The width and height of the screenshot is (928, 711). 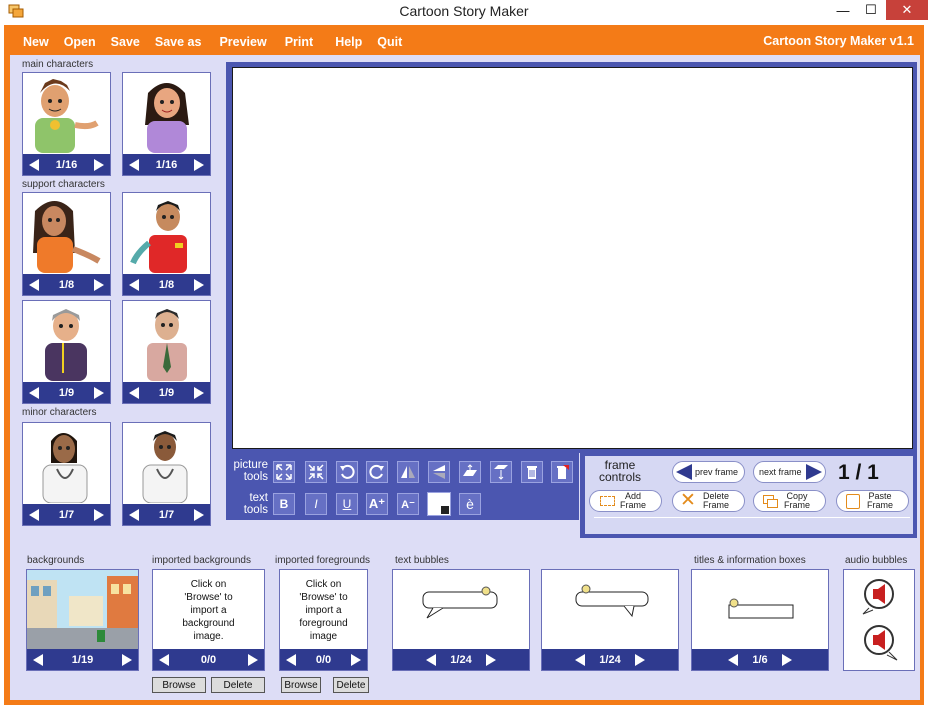 I want to click on browse-background-button: Browse, so click(x=179, y=685).